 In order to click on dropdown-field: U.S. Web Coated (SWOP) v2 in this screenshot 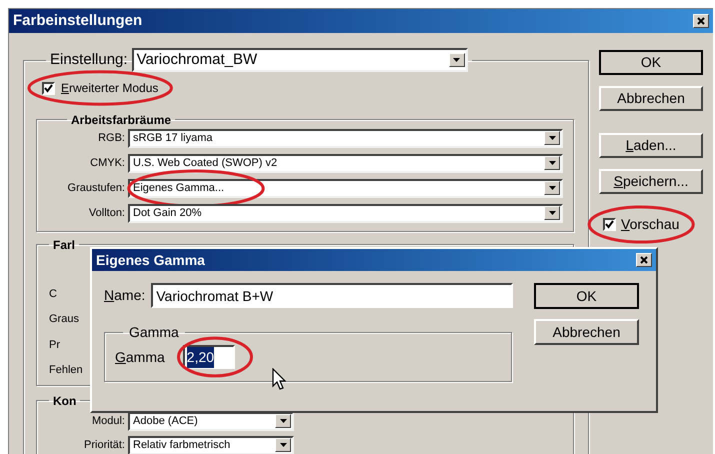, I will do `click(345, 163)`.